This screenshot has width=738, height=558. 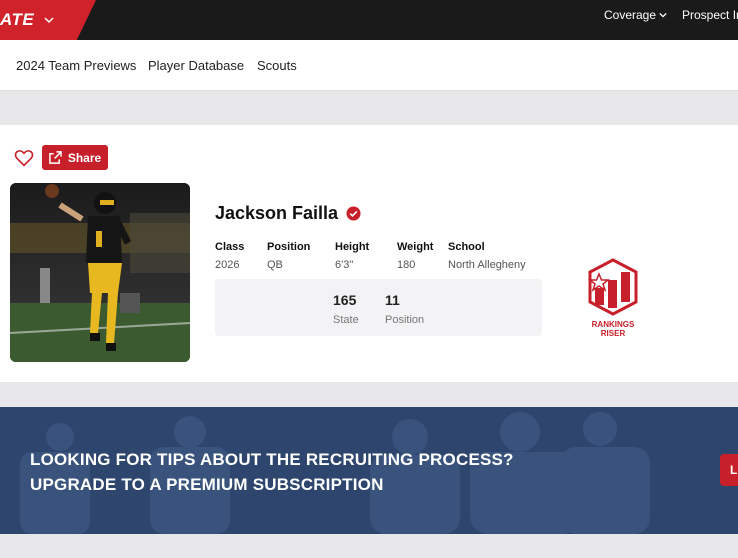 I want to click on nav-prospect-index: Prospect In, so click(x=710, y=15).